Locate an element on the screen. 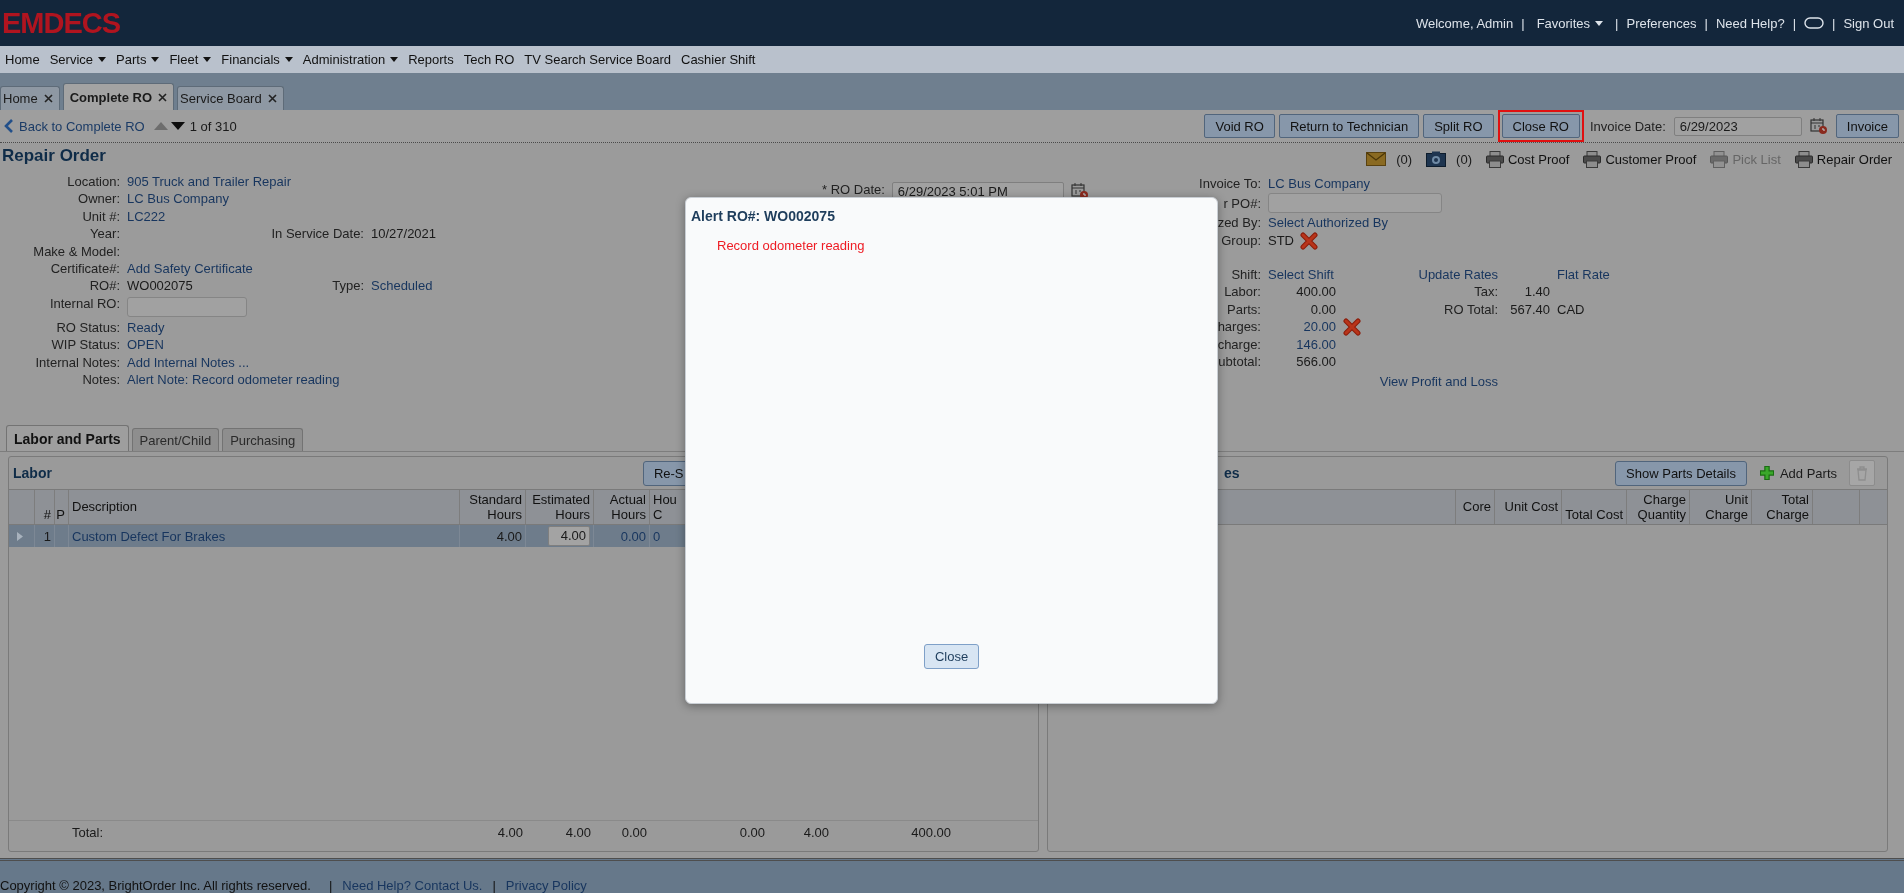 The height and width of the screenshot is (893, 1904). document-tab: Service Board is located at coordinates (230, 98).